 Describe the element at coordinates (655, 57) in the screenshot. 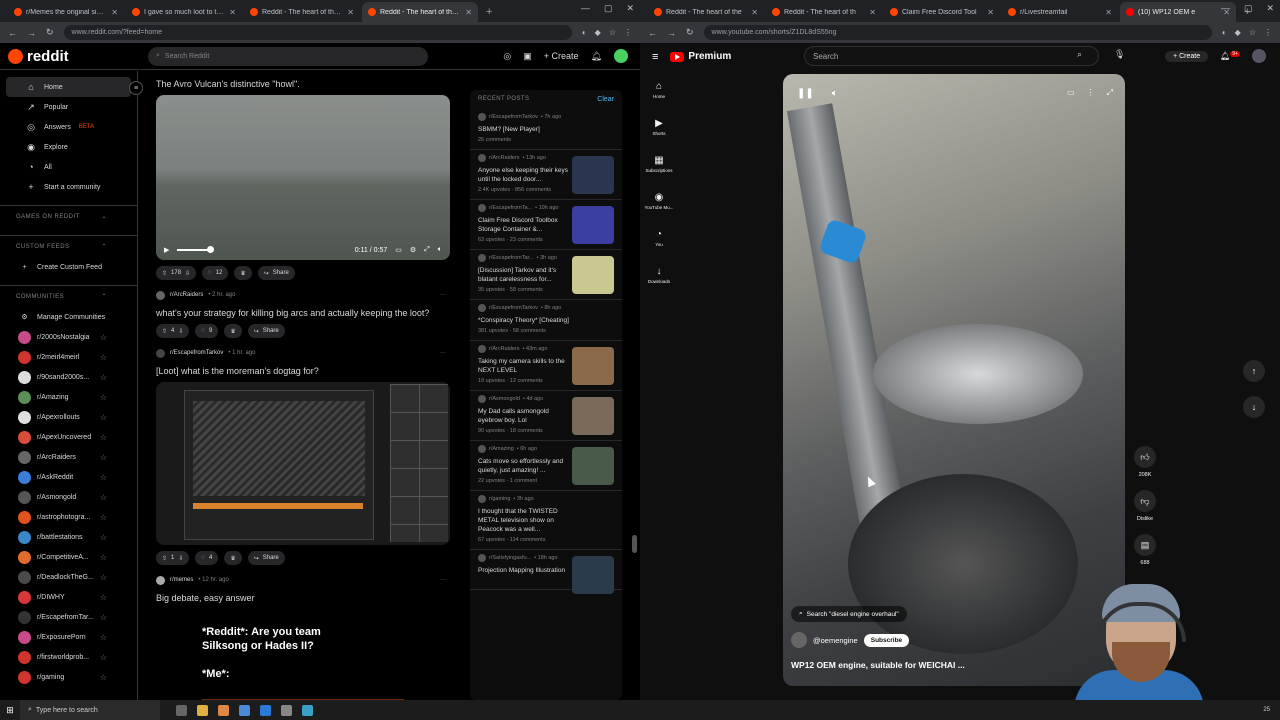

I see `hamburger-menu-icon: ≡` at that location.